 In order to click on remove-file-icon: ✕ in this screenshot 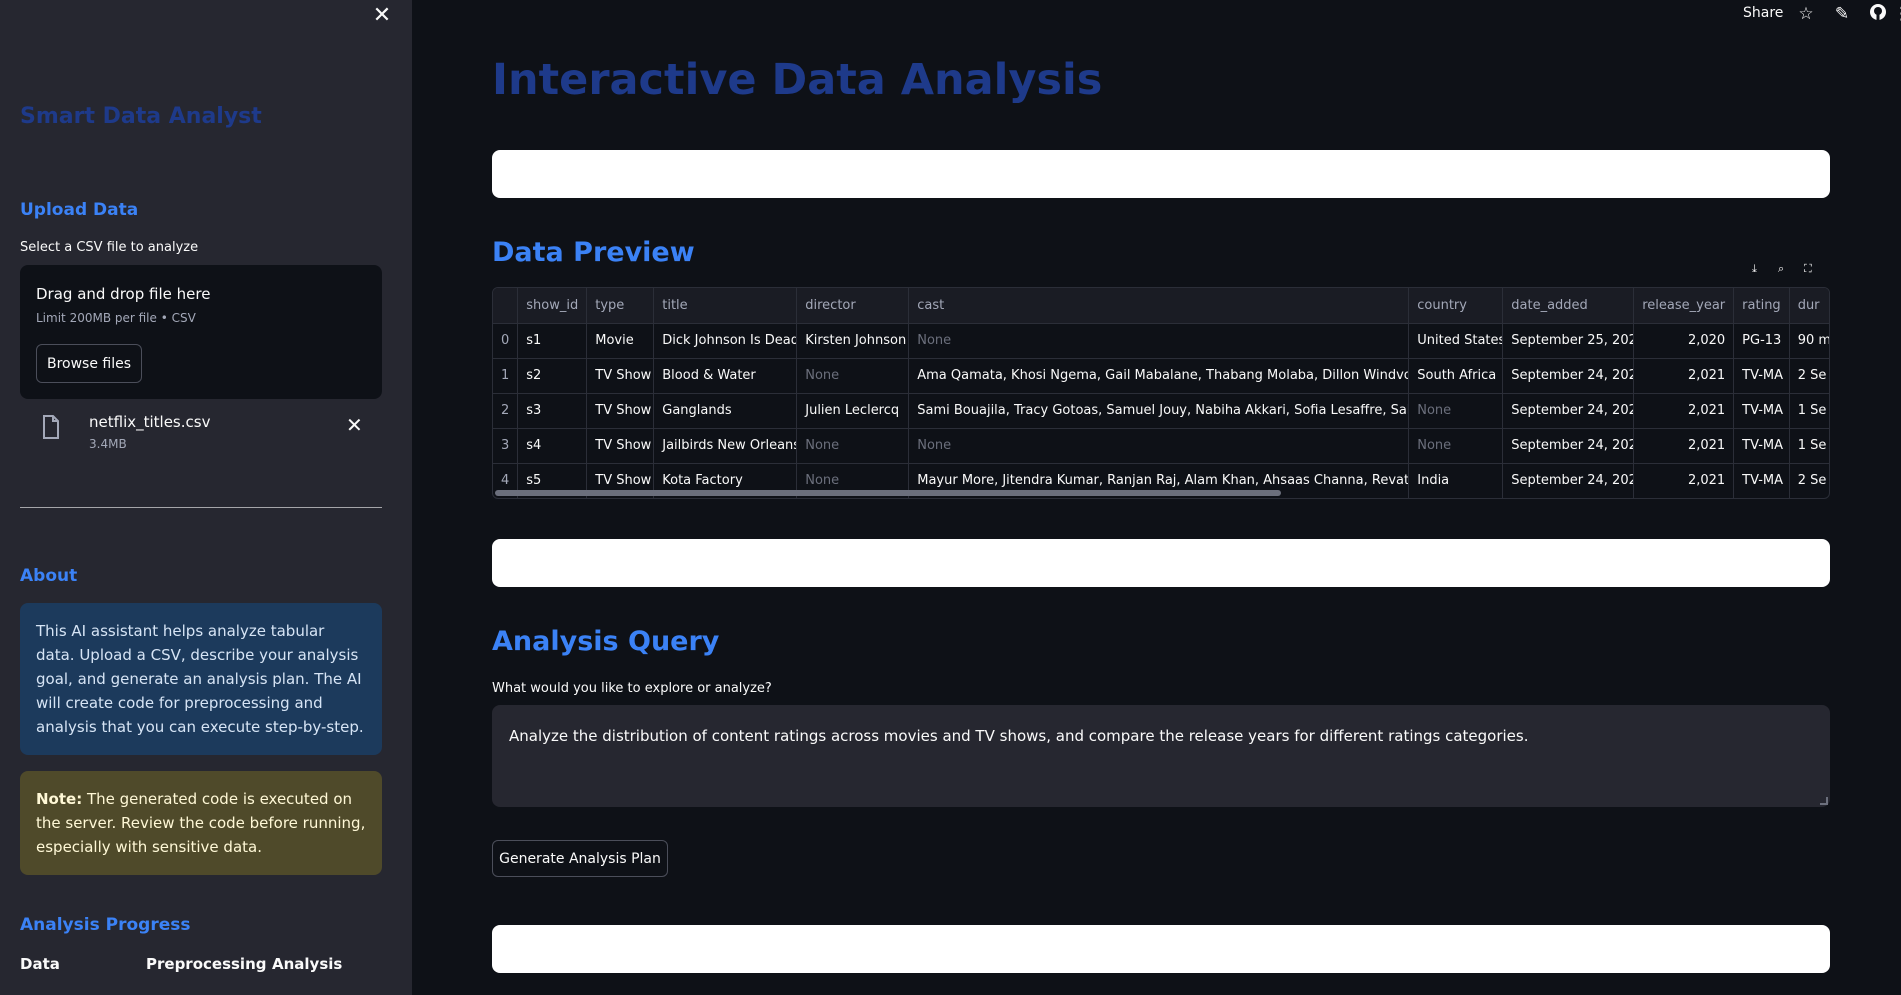, I will do `click(354, 425)`.